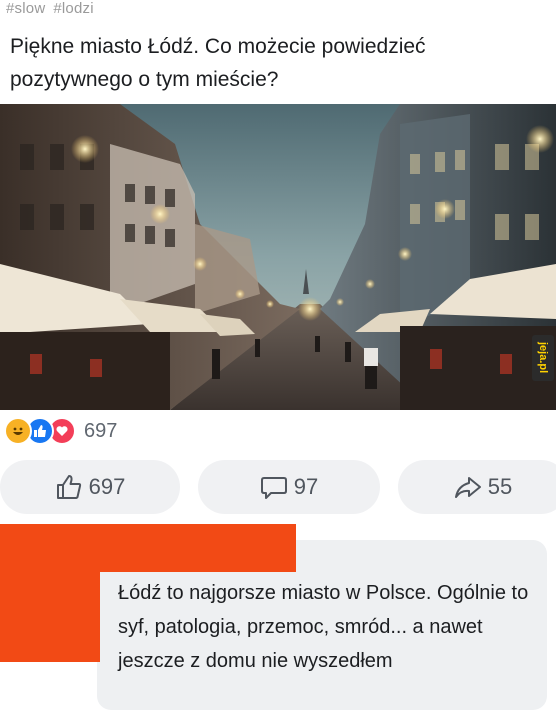 Image resolution: width=556 pixels, height=720 pixels. I want to click on comment-button: 97, so click(289, 487).